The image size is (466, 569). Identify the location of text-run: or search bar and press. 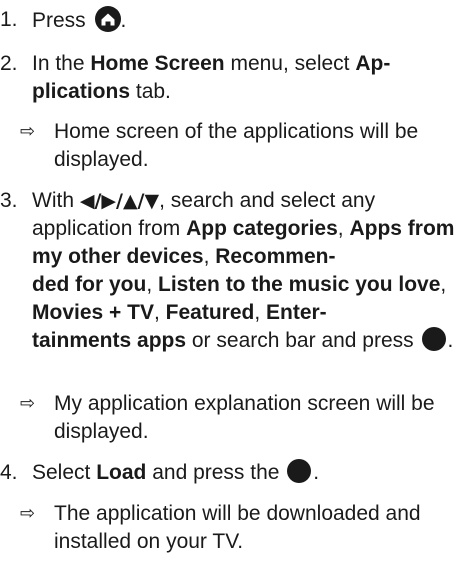
(303, 340).